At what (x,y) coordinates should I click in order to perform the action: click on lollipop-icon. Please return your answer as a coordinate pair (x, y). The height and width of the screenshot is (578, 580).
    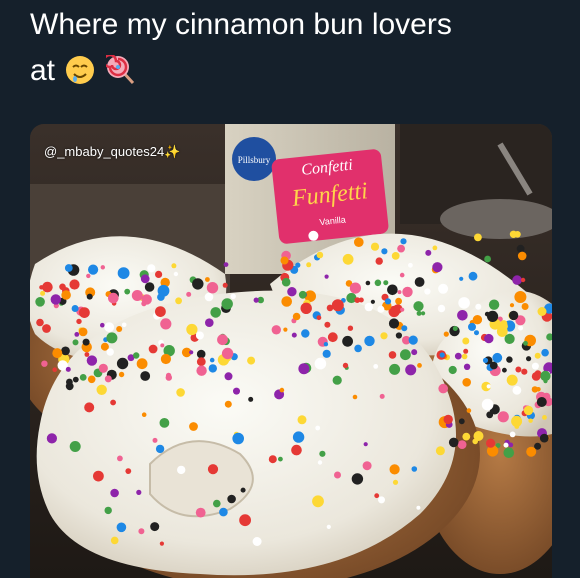
    Looking at the image, I should click on (119, 70).